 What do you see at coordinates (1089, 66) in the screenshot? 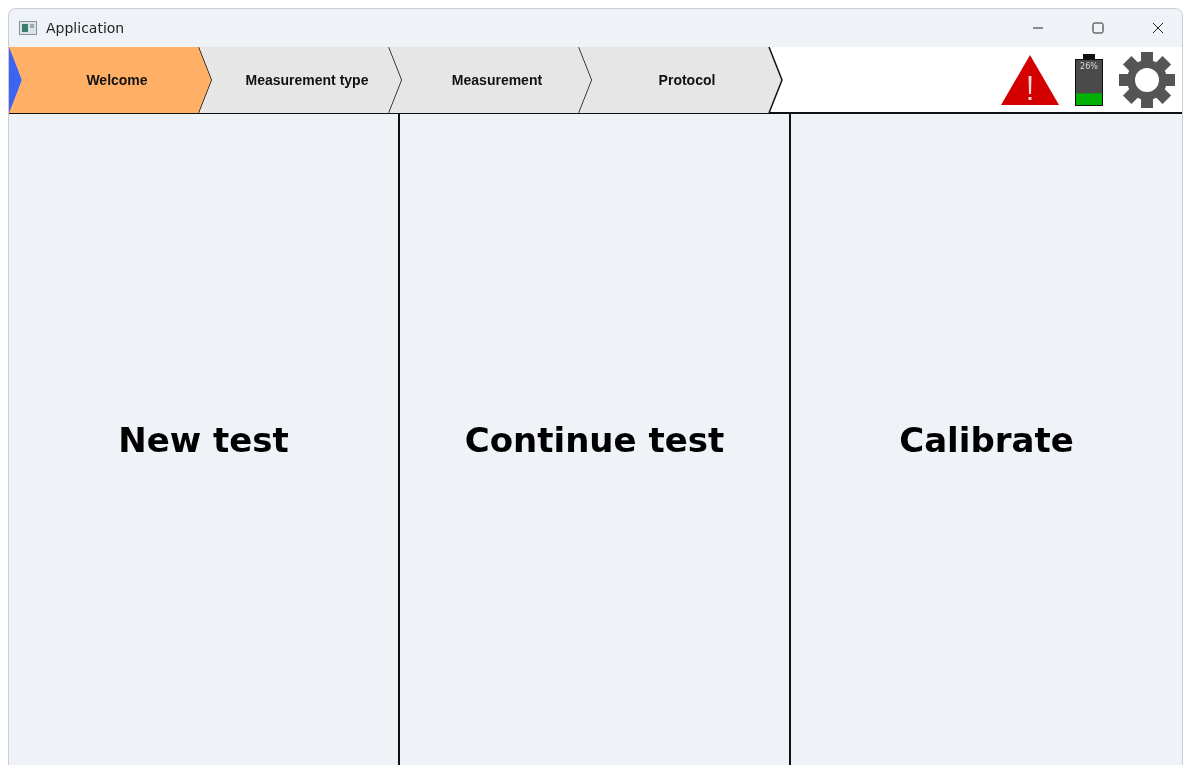
I see `battery-percent: 26%` at bounding box center [1089, 66].